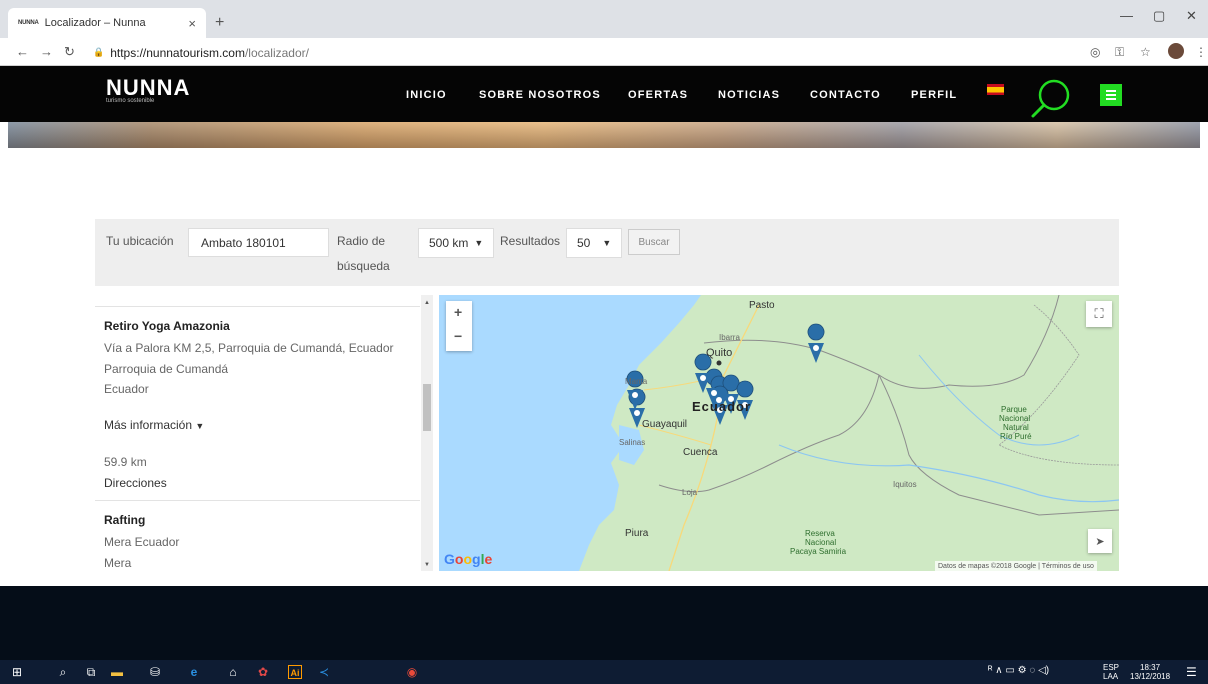  I want to click on close-window-icon: ✕, so click(1191, 16).